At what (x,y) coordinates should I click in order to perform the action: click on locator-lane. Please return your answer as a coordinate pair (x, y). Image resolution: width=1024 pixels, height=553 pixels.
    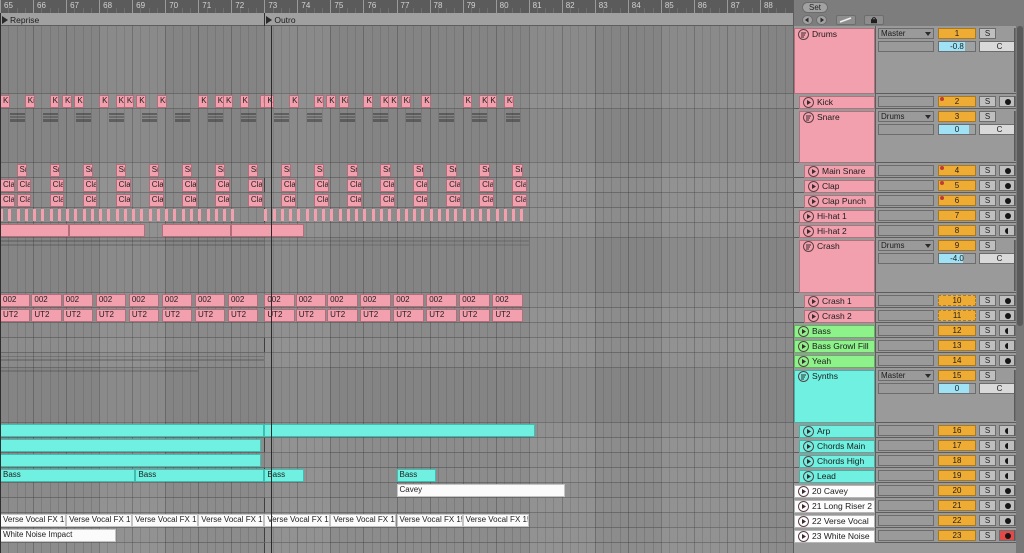
    Looking at the image, I should click on (396, 19).